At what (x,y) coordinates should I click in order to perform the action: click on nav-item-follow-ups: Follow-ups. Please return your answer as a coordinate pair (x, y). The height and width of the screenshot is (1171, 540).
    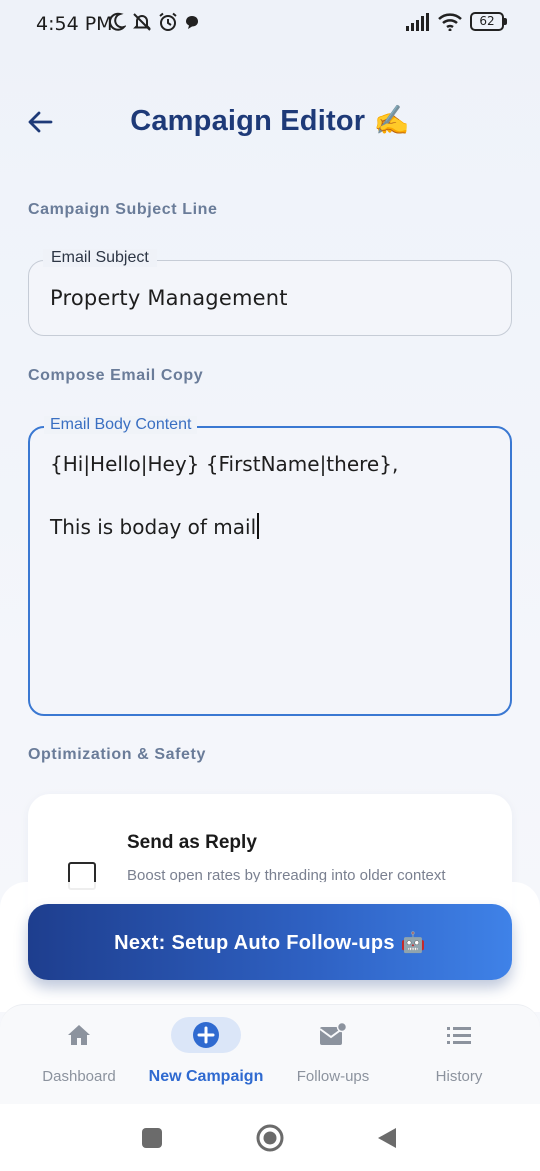
    Looking at the image, I should click on (333, 1055).